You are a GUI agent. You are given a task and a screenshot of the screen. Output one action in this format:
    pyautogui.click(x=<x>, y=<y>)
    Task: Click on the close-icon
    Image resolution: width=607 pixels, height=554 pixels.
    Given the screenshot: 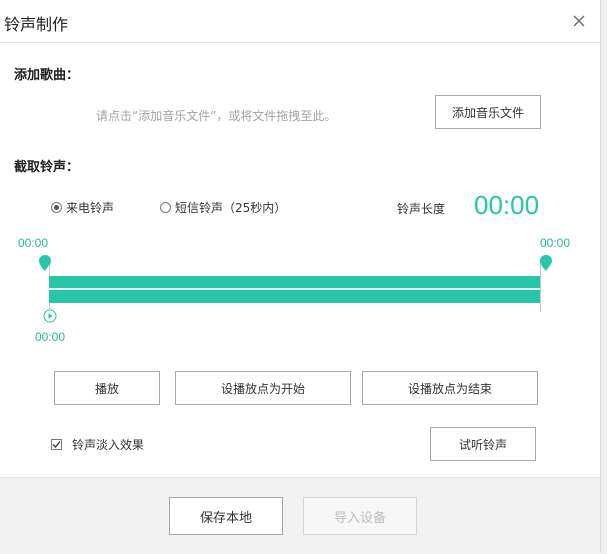 What is the action you would take?
    pyautogui.click(x=579, y=21)
    